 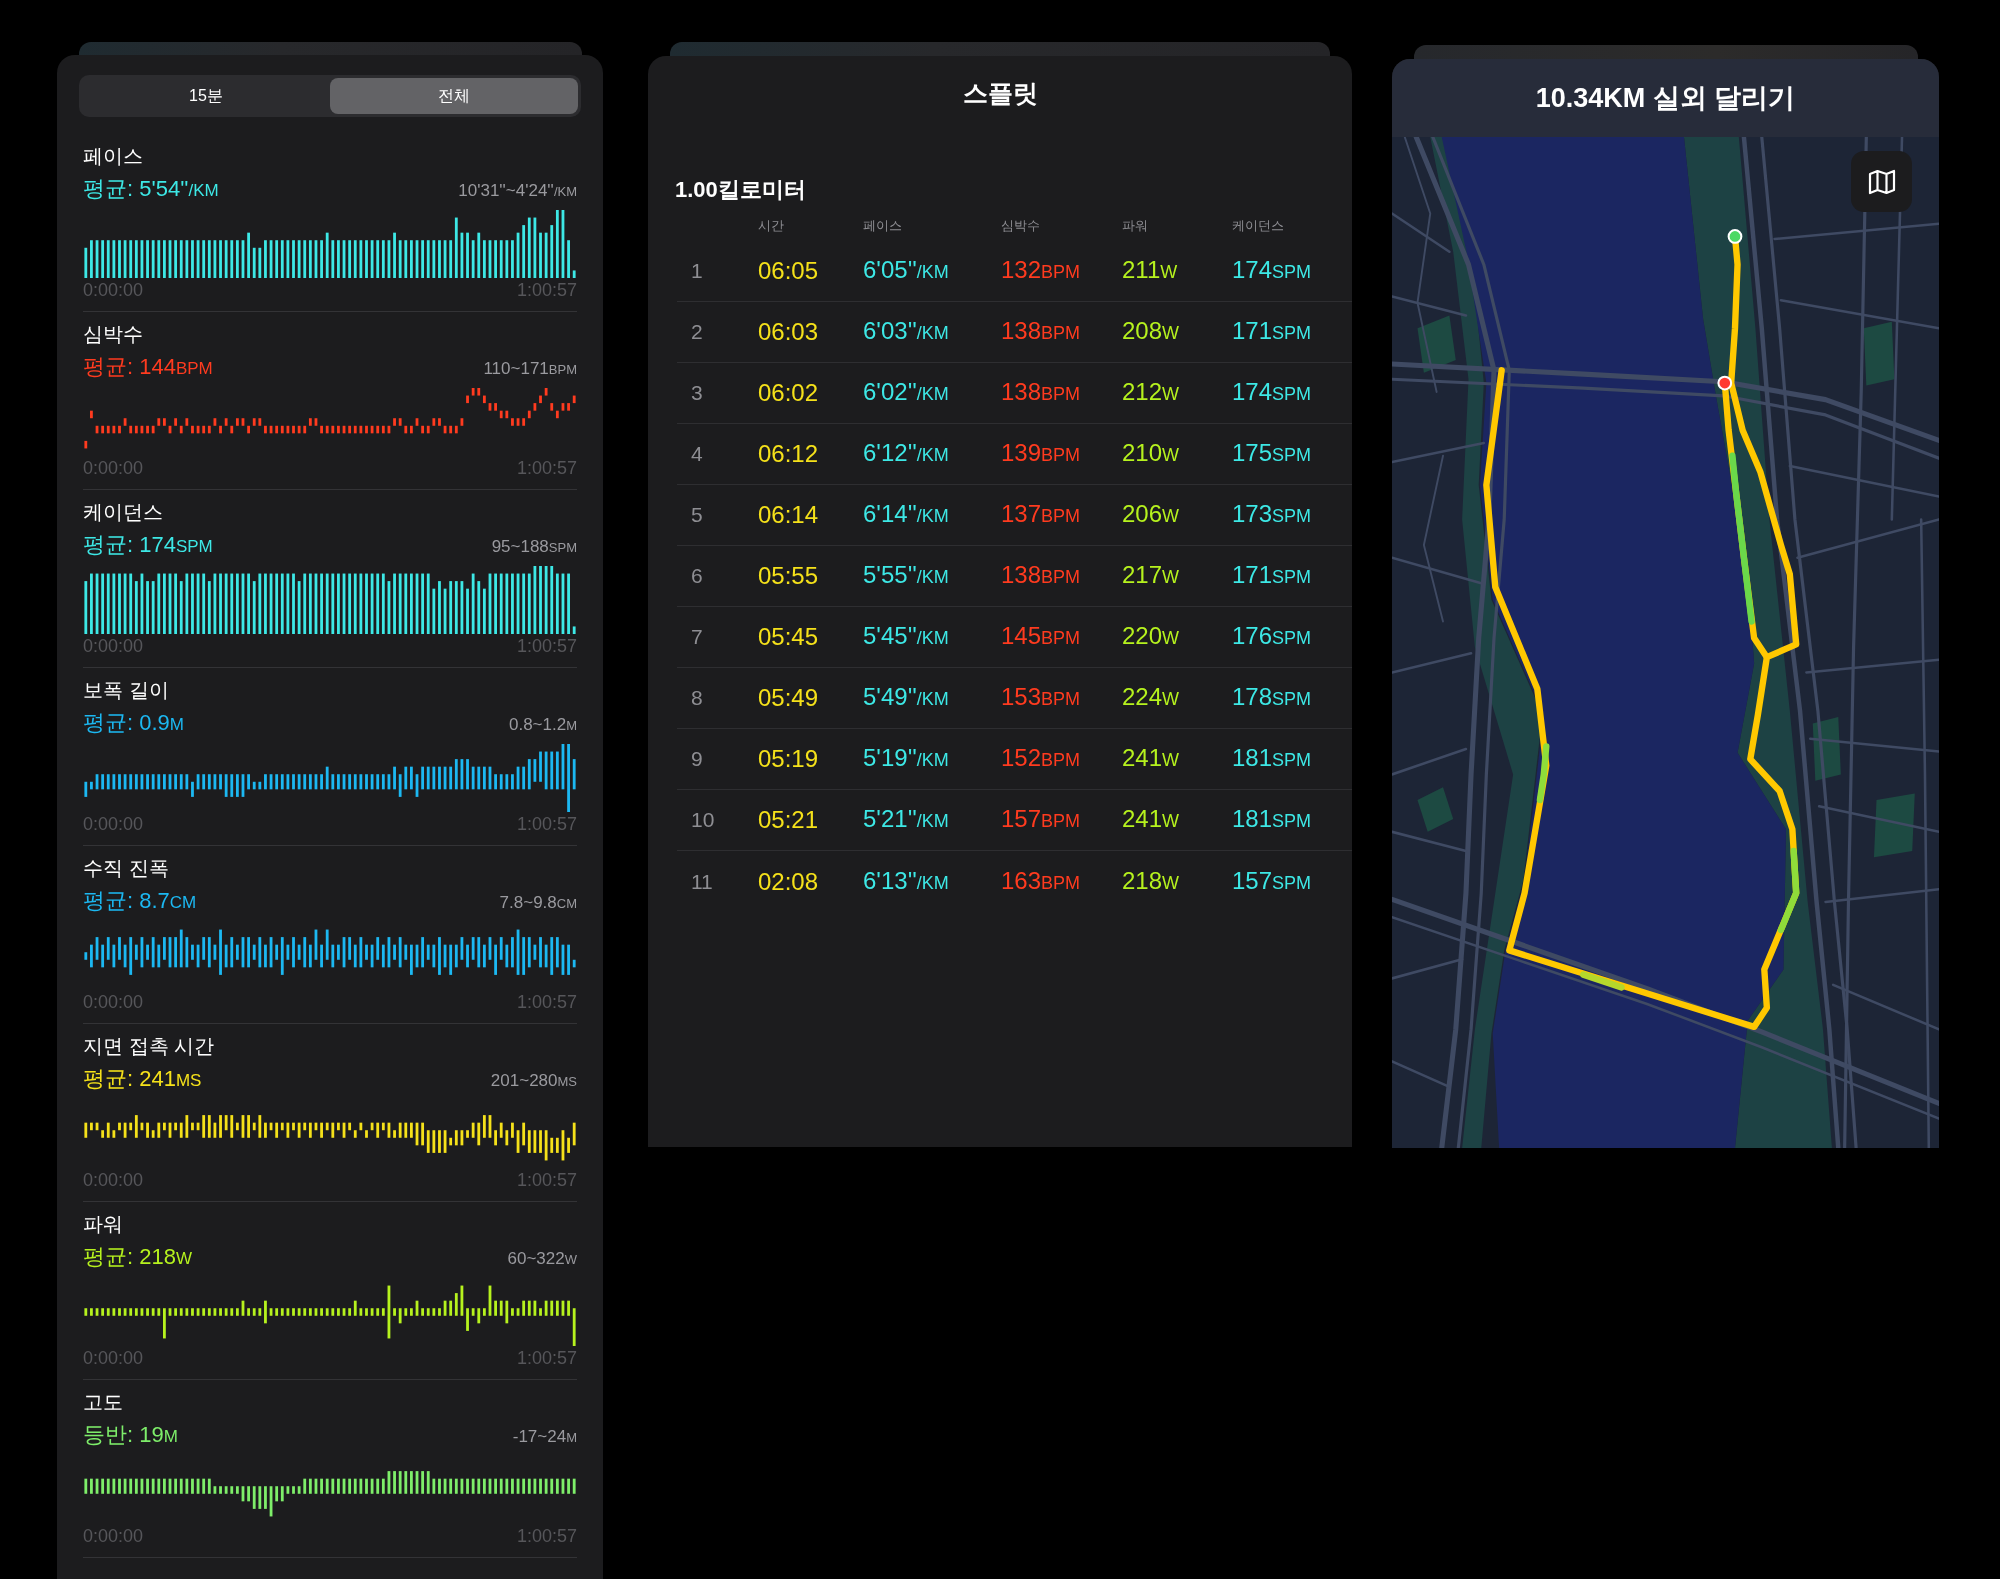 What do you see at coordinates (1272, 697) in the screenshot?
I see `table-cell-text: 178SPM` at bounding box center [1272, 697].